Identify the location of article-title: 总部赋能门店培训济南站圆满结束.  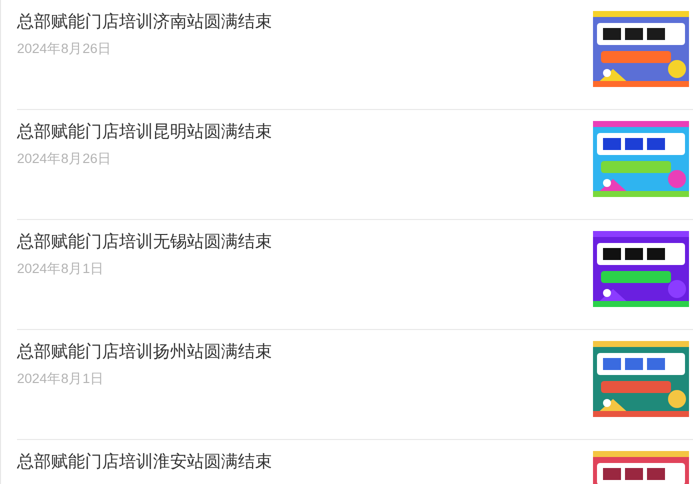
(144, 22).